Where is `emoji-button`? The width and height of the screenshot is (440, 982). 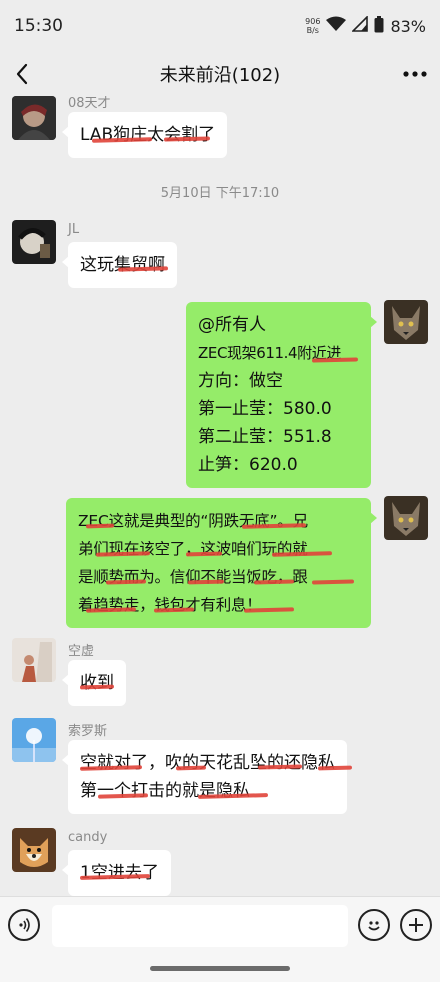
emoji-button is located at coordinates (374, 925).